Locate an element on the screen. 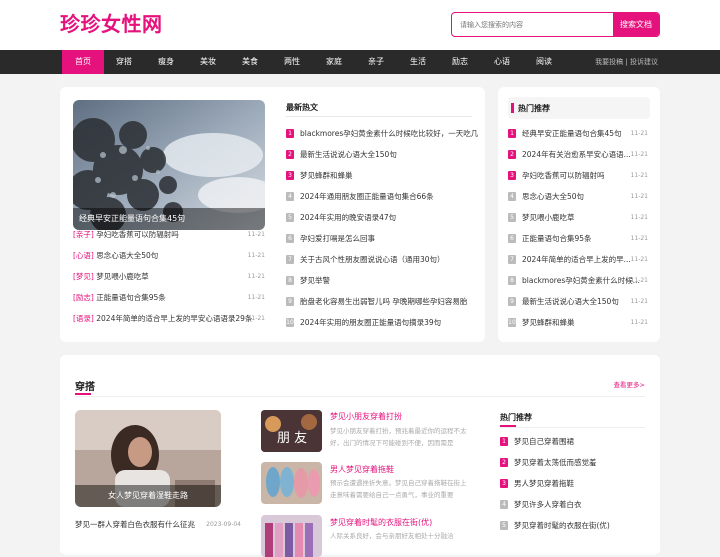 Image resolution: width=720 pixels, height=557 pixels. list-item: [亲子] 孕妇吃香蕉可以防辐射吗 11-21 is located at coordinates (169, 235).